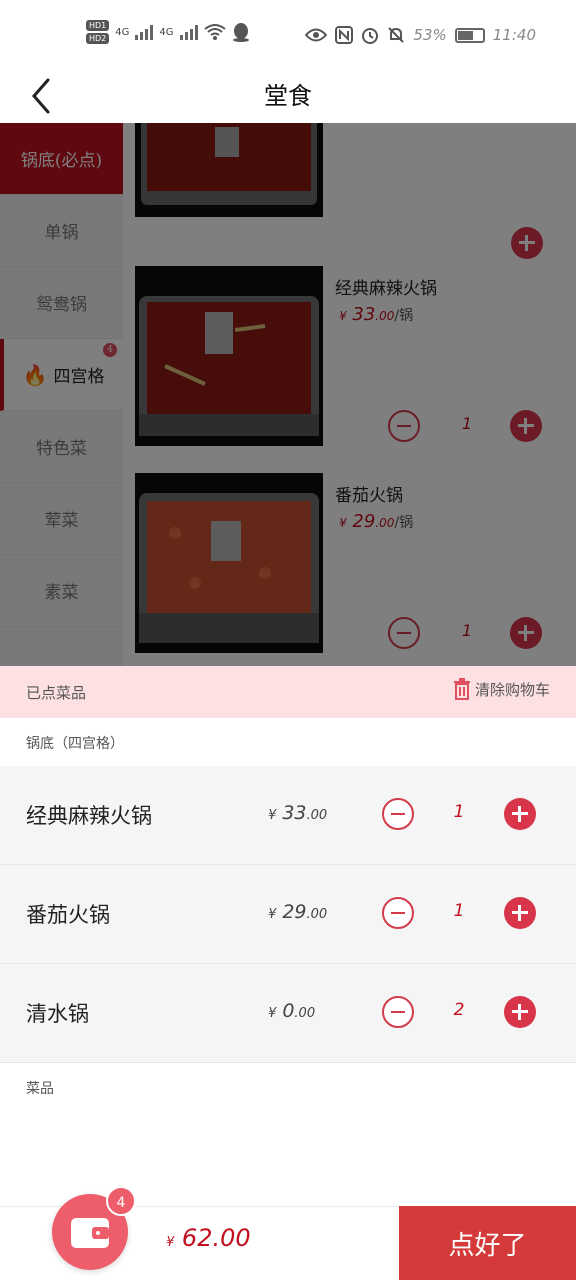 The image size is (576, 1280). I want to click on hd1-label: HD1, so click(98, 25).